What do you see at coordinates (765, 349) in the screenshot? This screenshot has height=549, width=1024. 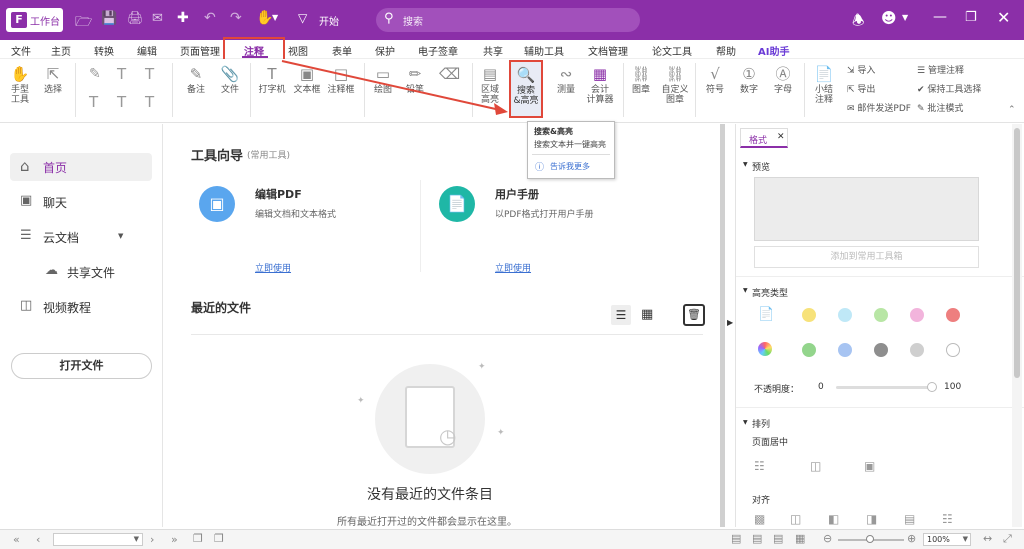 I see `color-wheel-icon` at bounding box center [765, 349].